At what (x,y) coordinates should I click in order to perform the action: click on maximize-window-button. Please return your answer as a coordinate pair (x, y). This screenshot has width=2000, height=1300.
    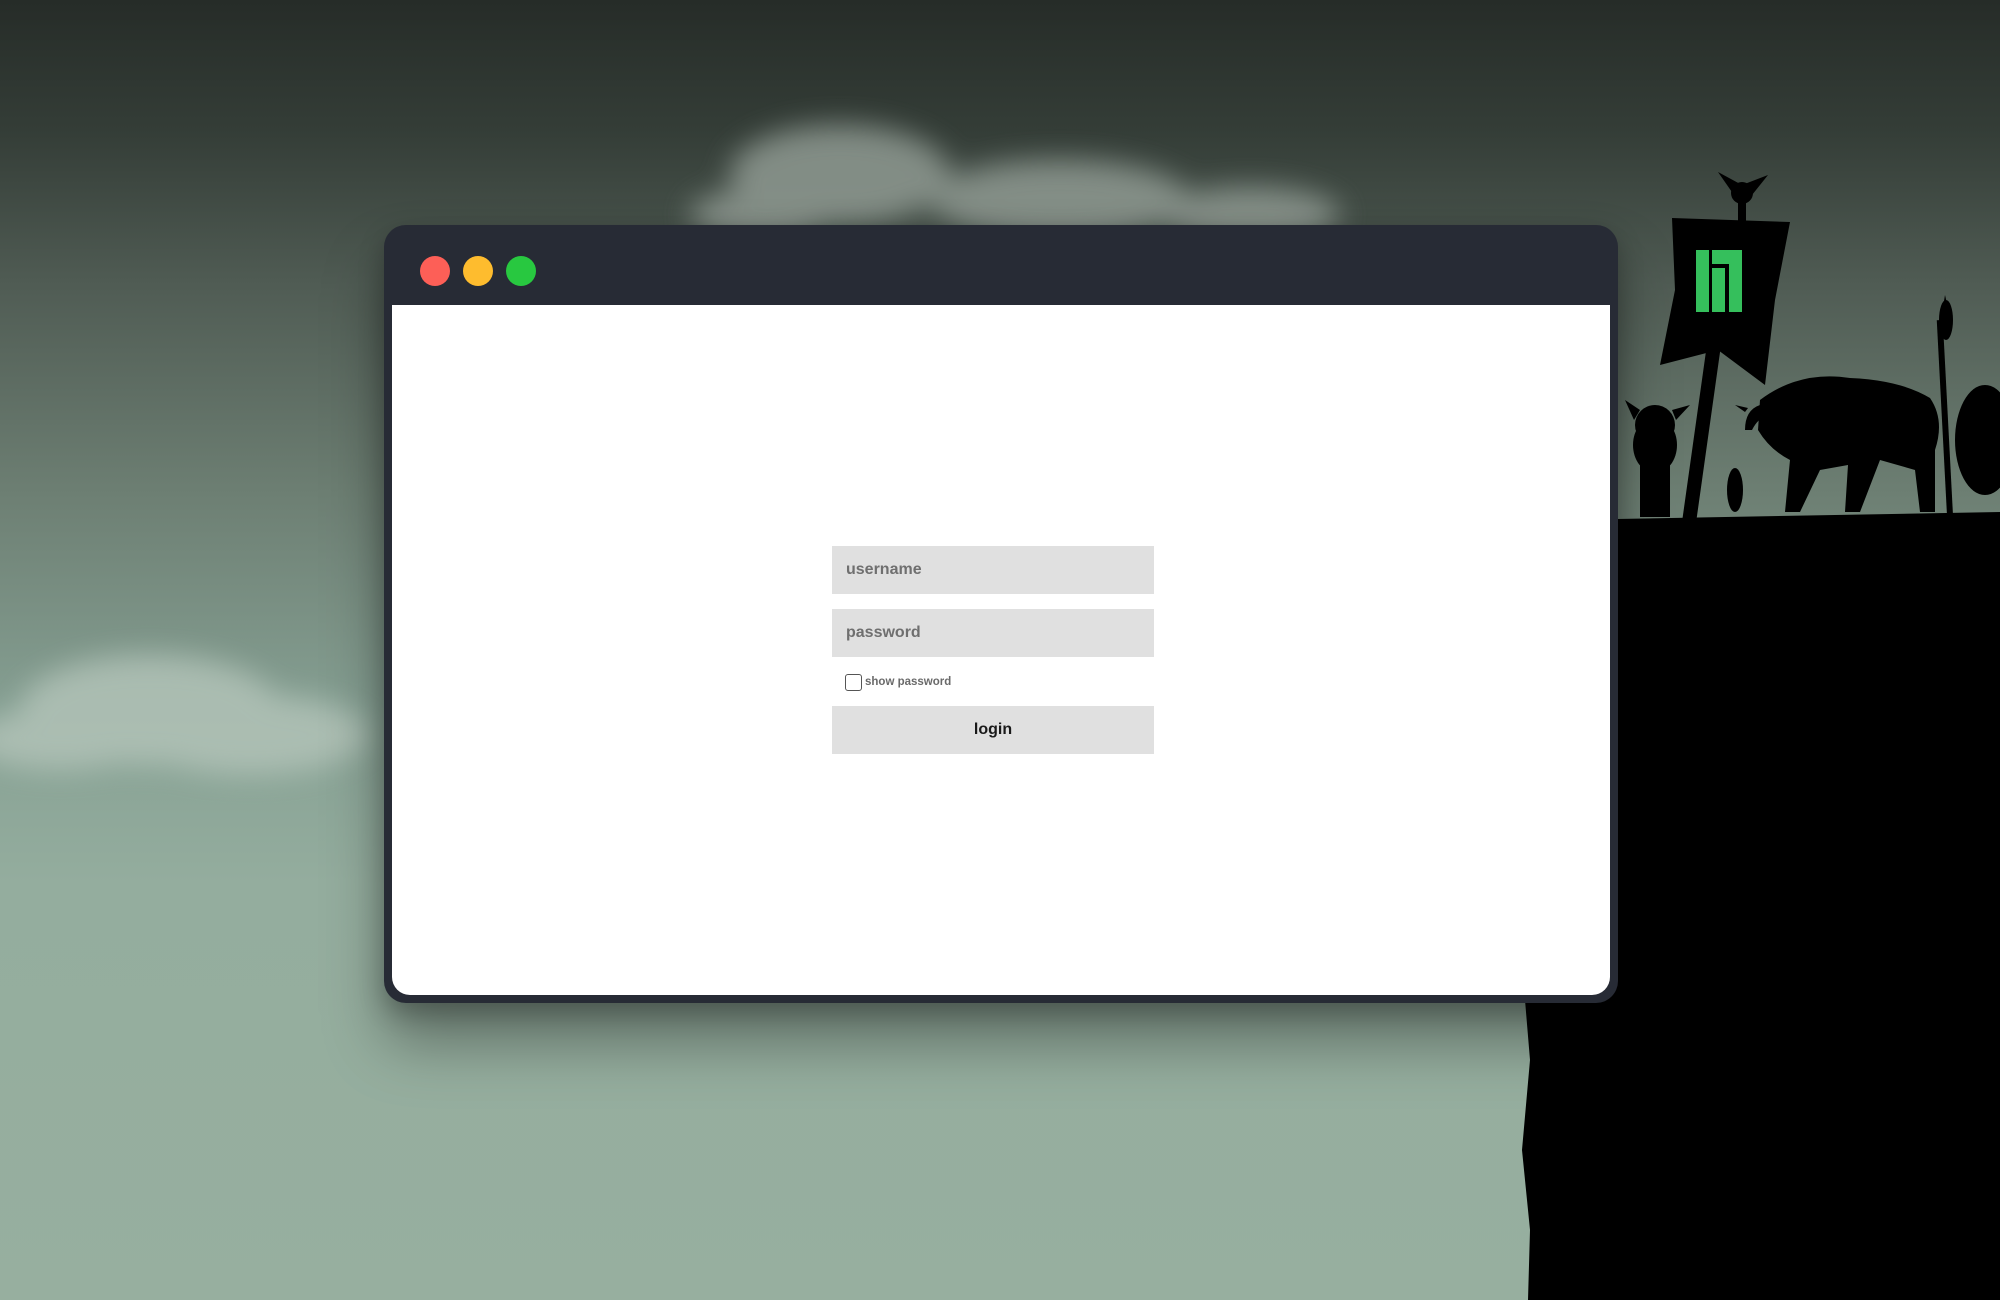
    Looking at the image, I should click on (521, 271).